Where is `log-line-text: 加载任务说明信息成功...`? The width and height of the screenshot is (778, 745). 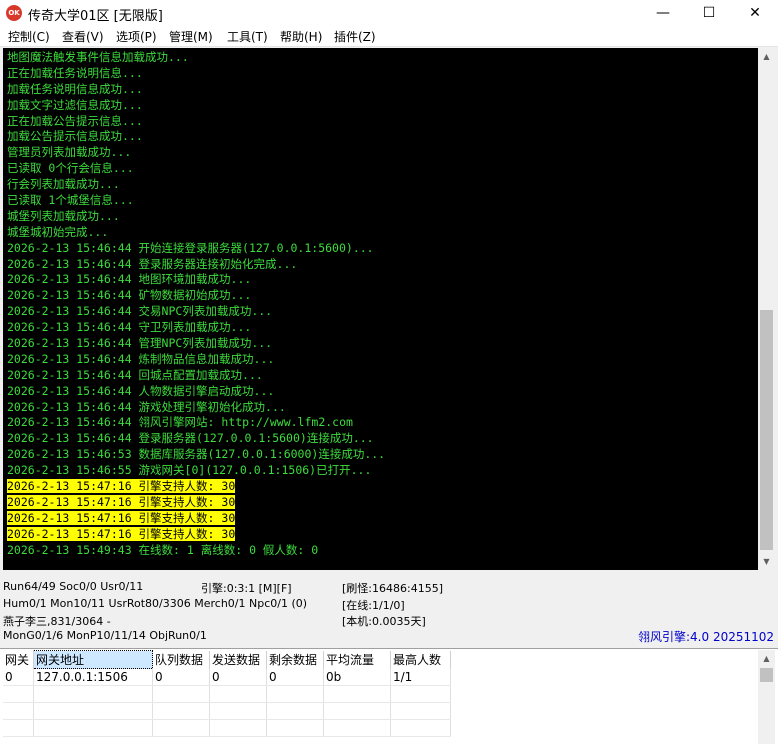 log-line-text: 加载任务说明信息成功... is located at coordinates (75, 88).